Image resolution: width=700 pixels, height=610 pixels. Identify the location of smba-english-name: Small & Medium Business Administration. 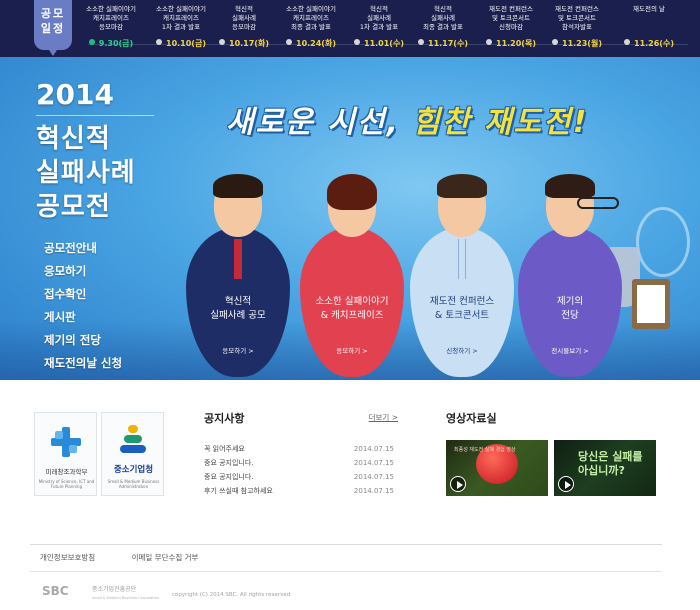
(133, 484).